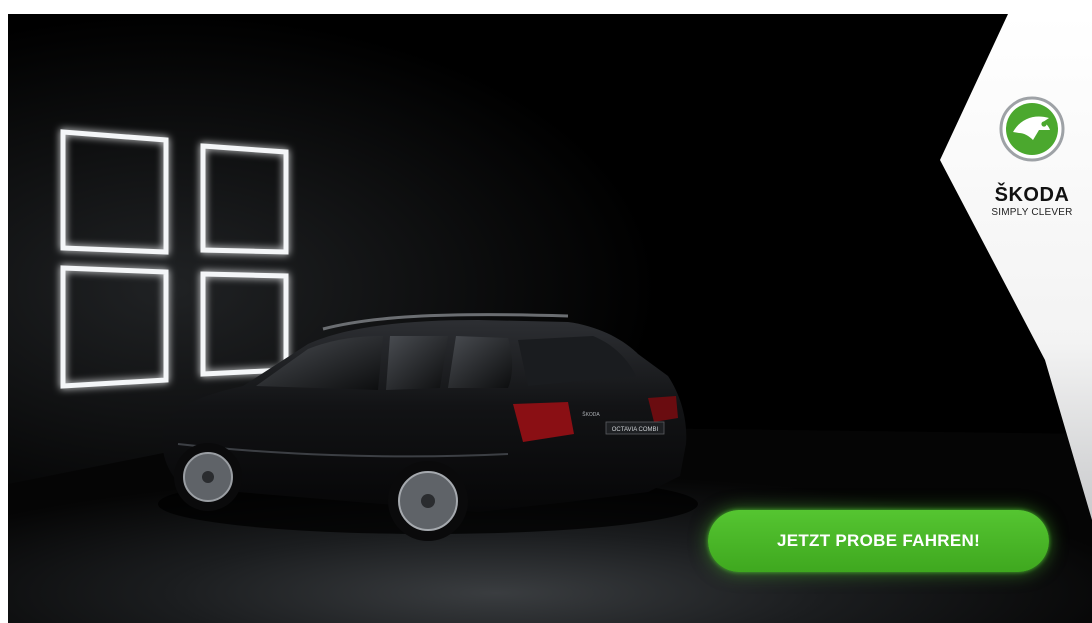 The height and width of the screenshot is (623, 1092). What do you see at coordinates (878, 541) in the screenshot?
I see `test-drive-button: JETZT PROBE FAHREN!` at bounding box center [878, 541].